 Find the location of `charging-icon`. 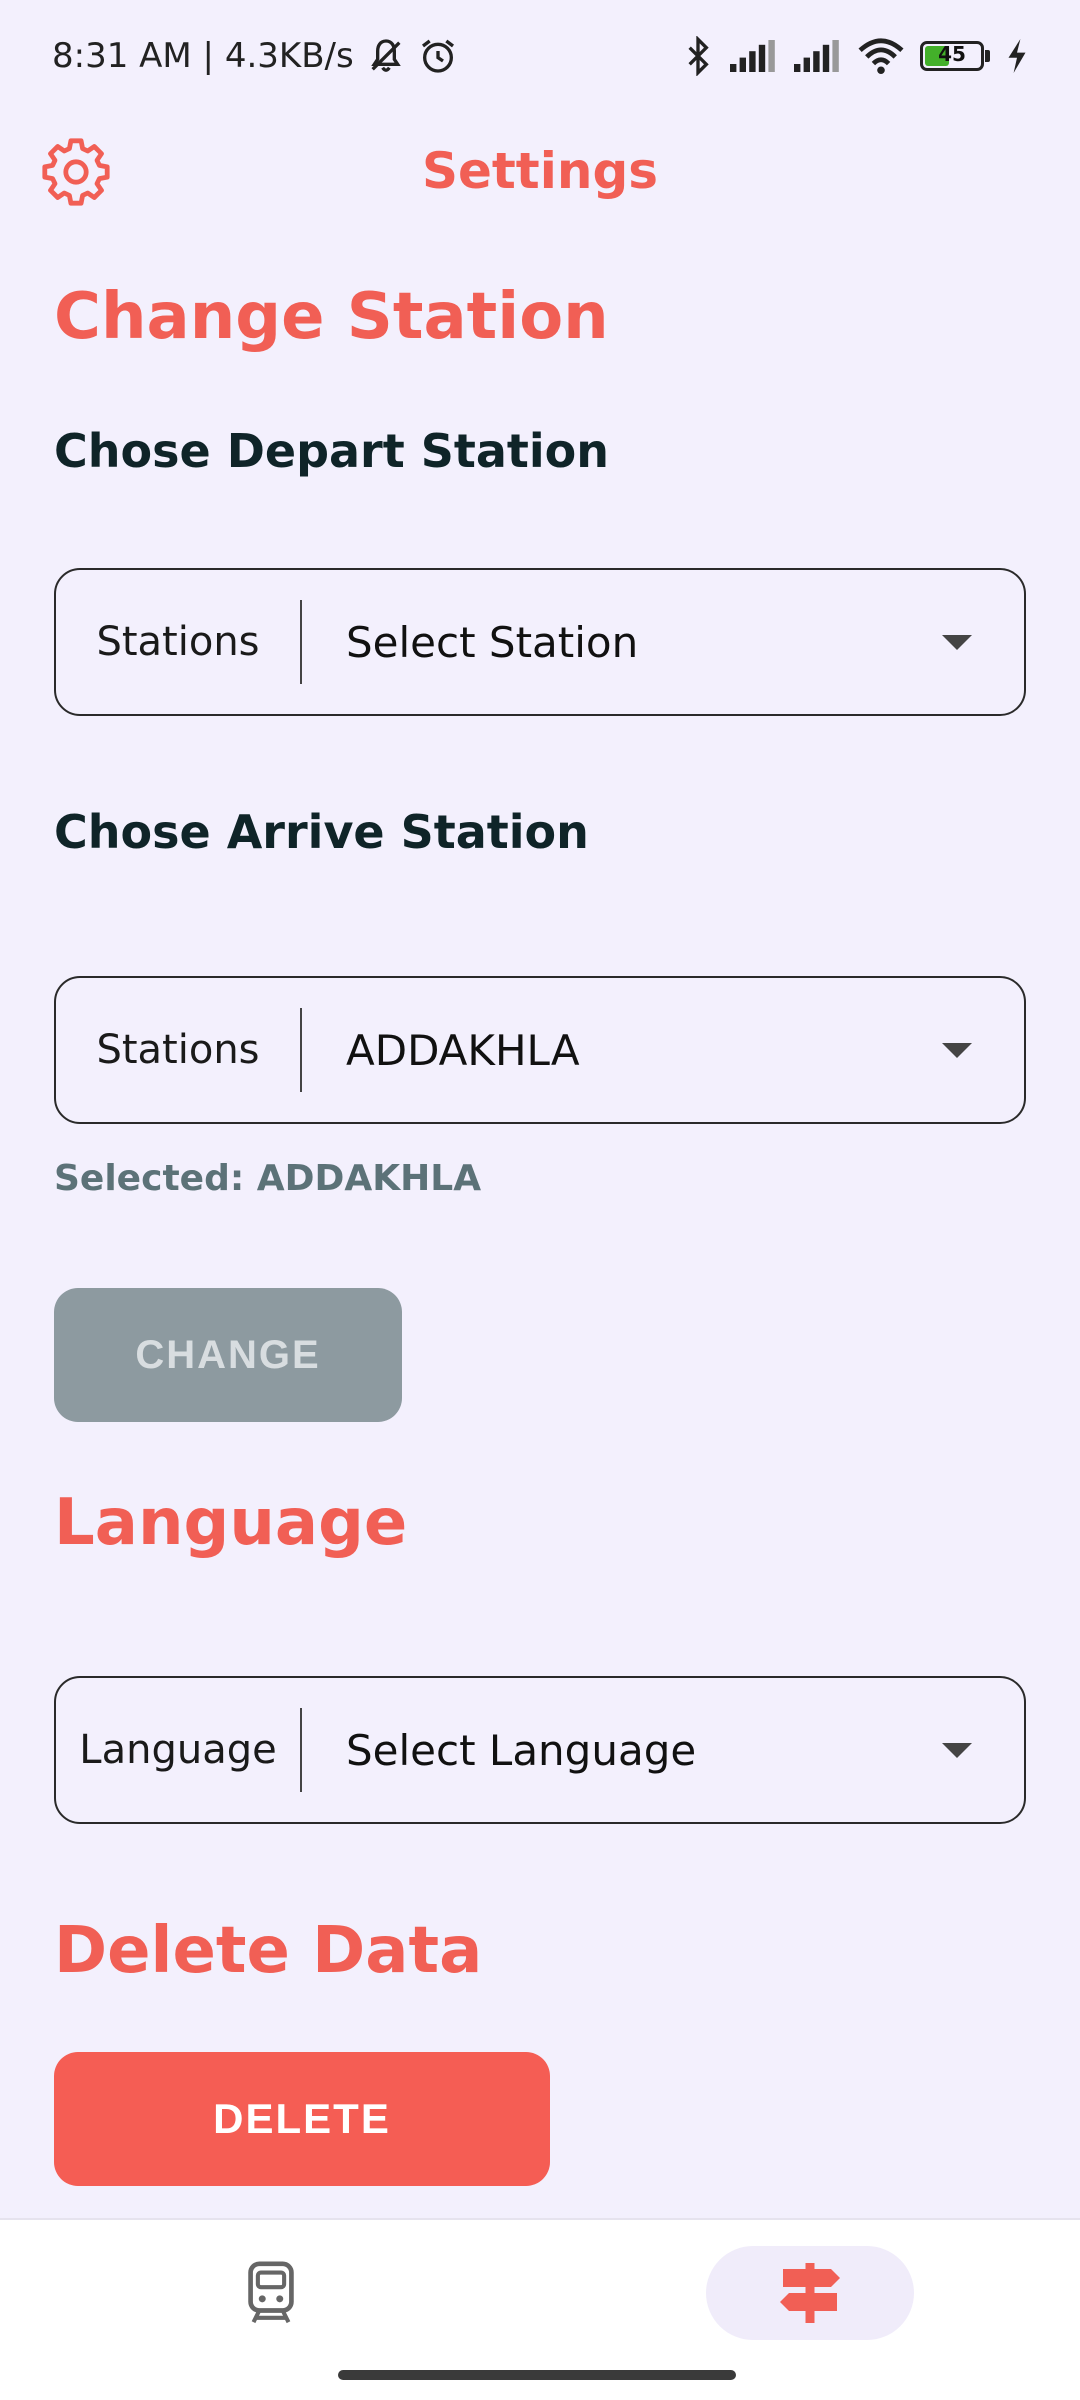

charging-icon is located at coordinates (1017, 56).